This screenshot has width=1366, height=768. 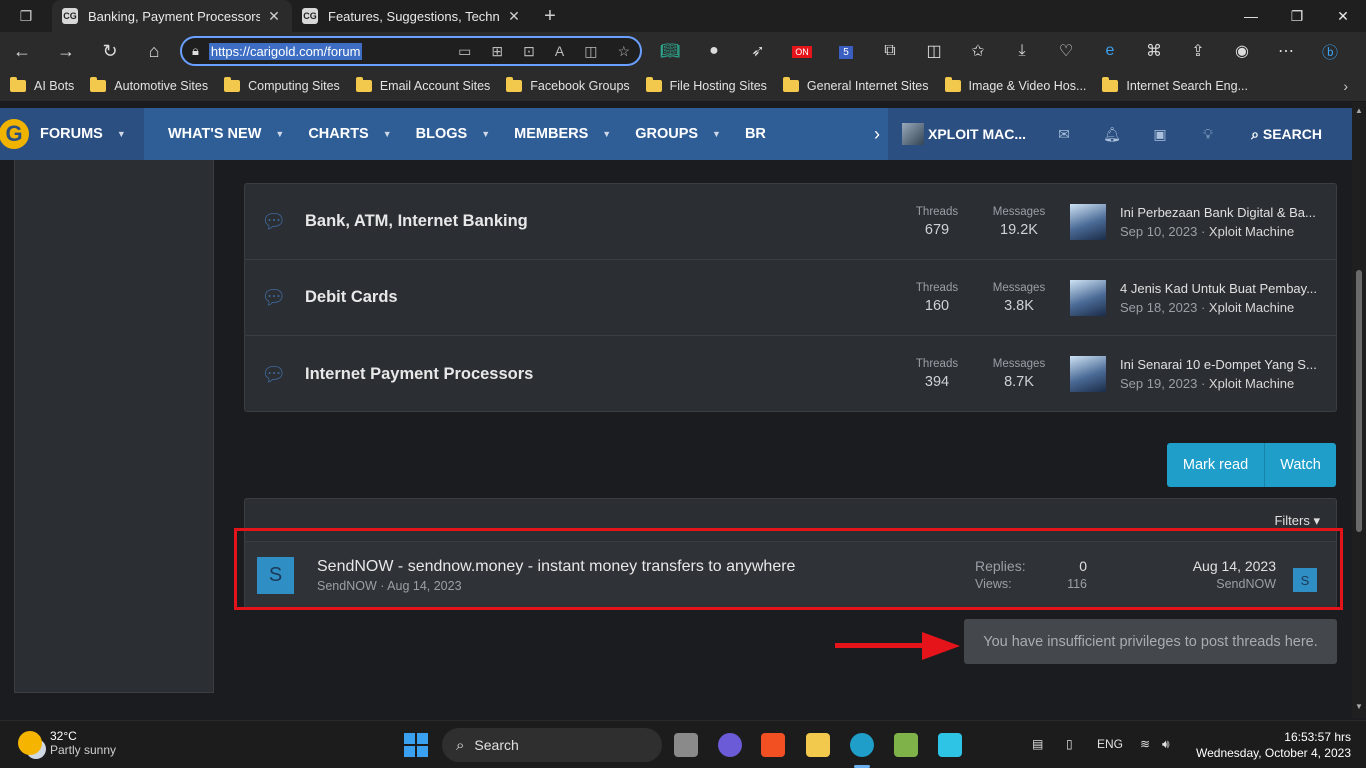 What do you see at coordinates (1359, 706) in the screenshot?
I see `scroll-down-icon: ▼` at bounding box center [1359, 706].